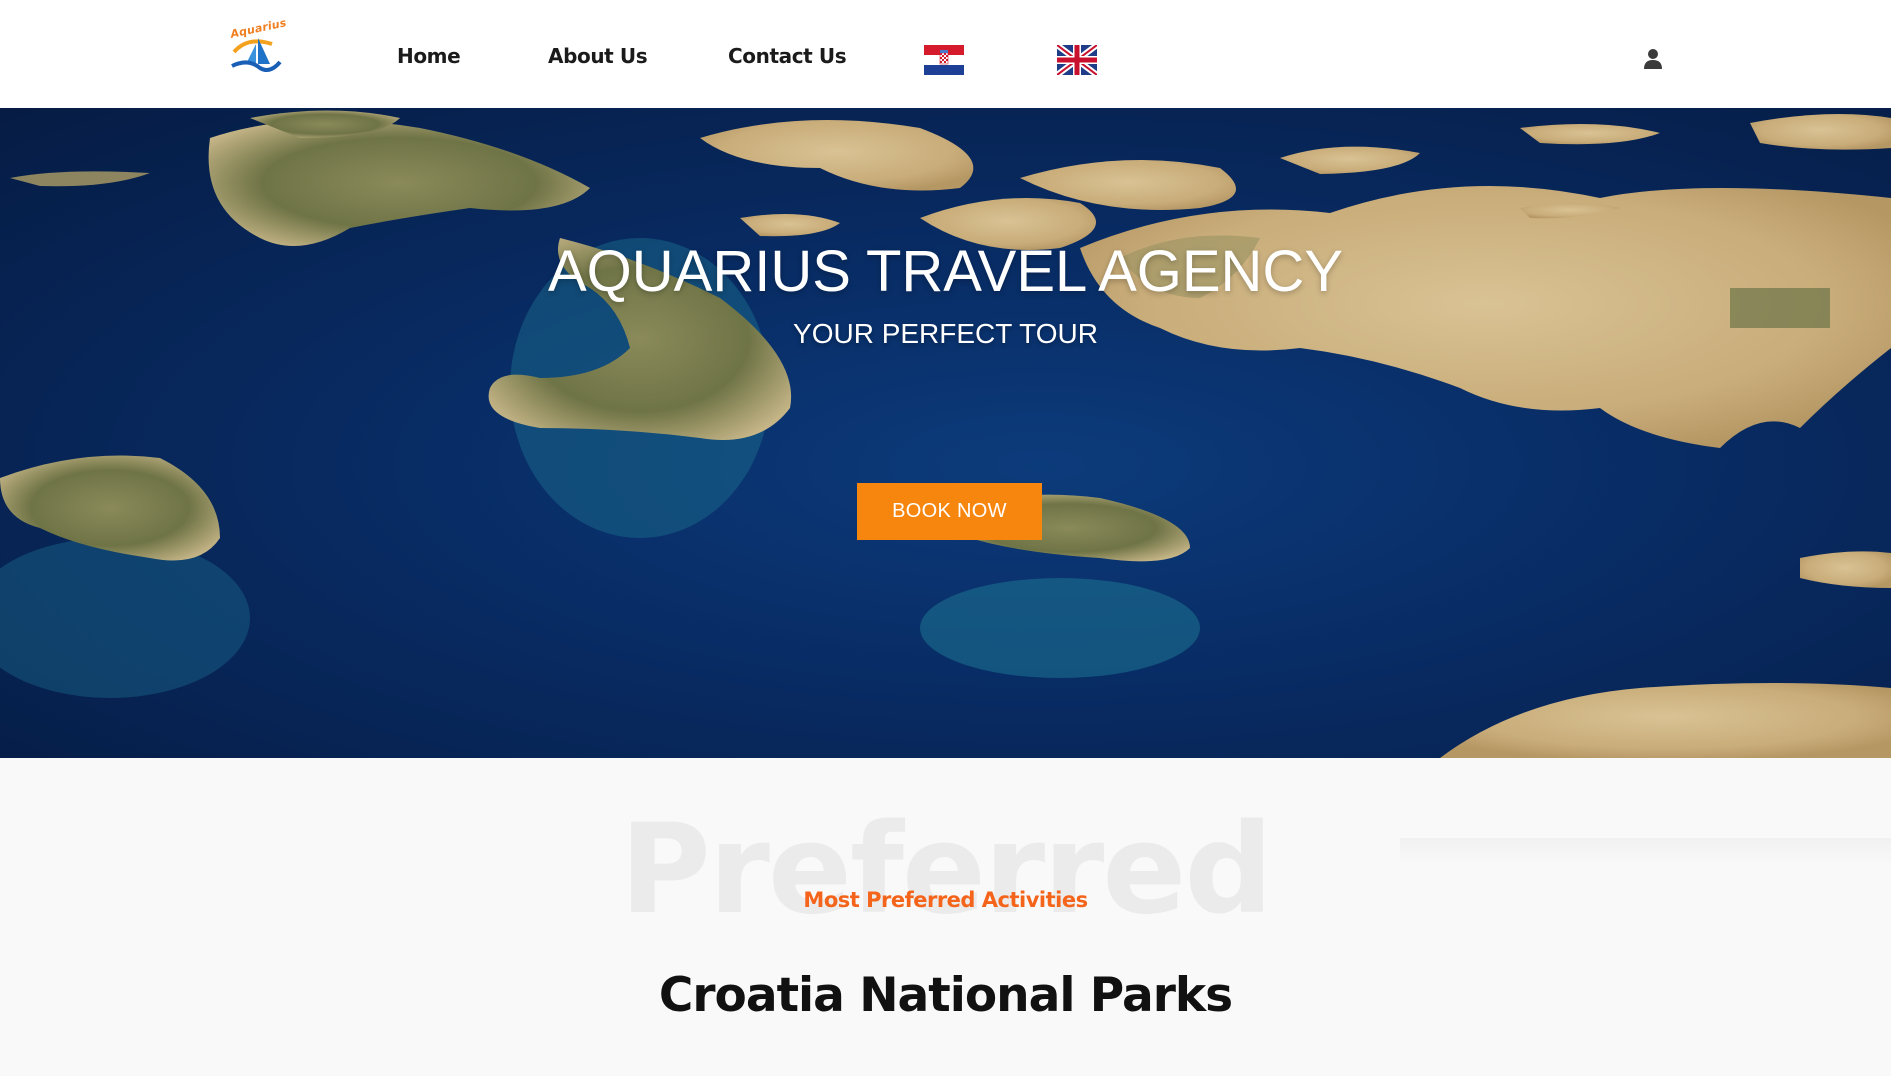 The width and height of the screenshot is (1891, 1076). I want to click on uk-flag-icon, so click(1077, 60).